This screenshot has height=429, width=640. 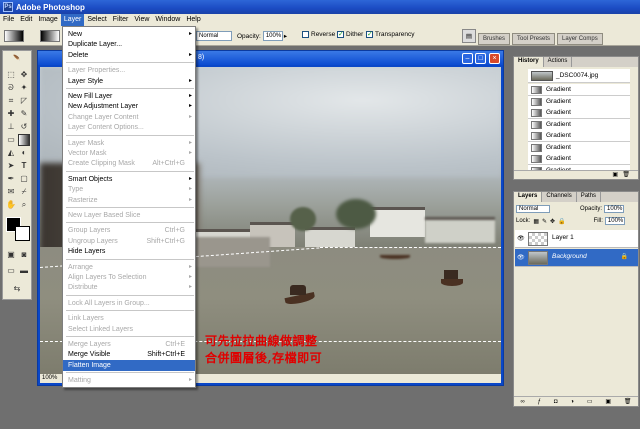 I want to click on transparency-checkbox: Transparency, so click(x=390, y=34).